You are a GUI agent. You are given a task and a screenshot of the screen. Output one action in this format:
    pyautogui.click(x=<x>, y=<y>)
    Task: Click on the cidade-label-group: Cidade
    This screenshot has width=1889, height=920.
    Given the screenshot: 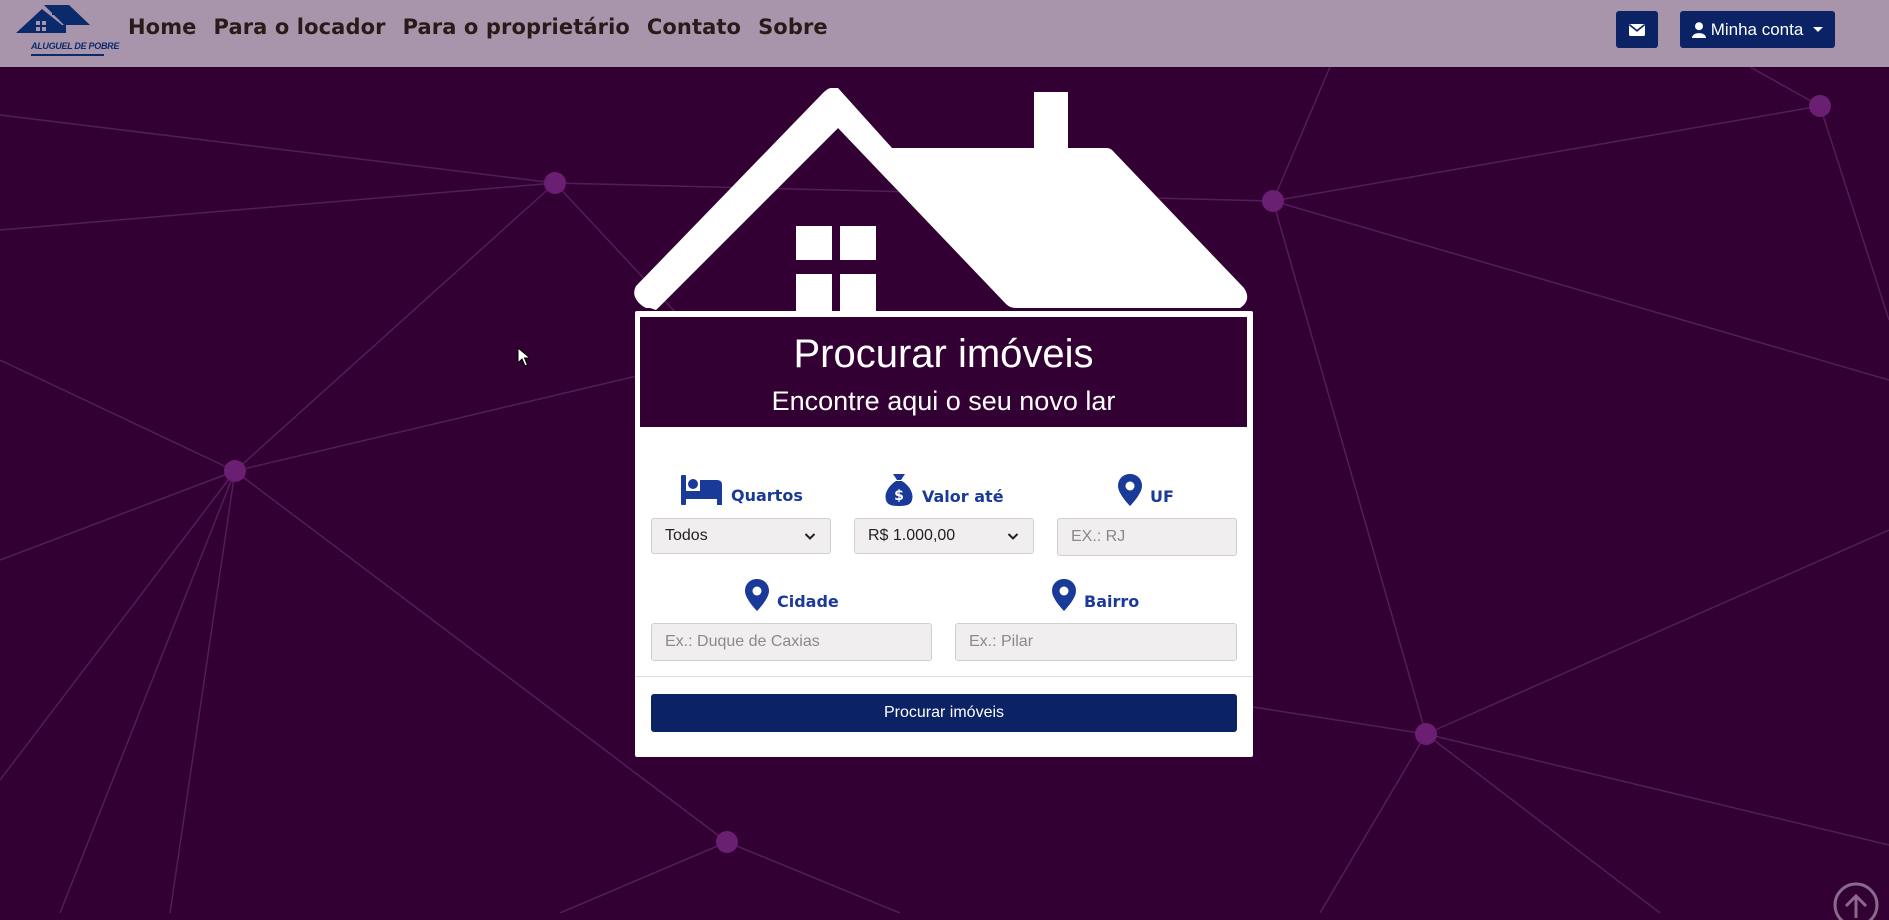 What is the action you would take?
    pyautogui.click(x=792, y=595)
    